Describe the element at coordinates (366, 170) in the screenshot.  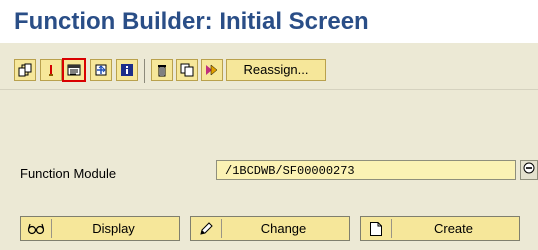
I see `function-module-input` at that location.